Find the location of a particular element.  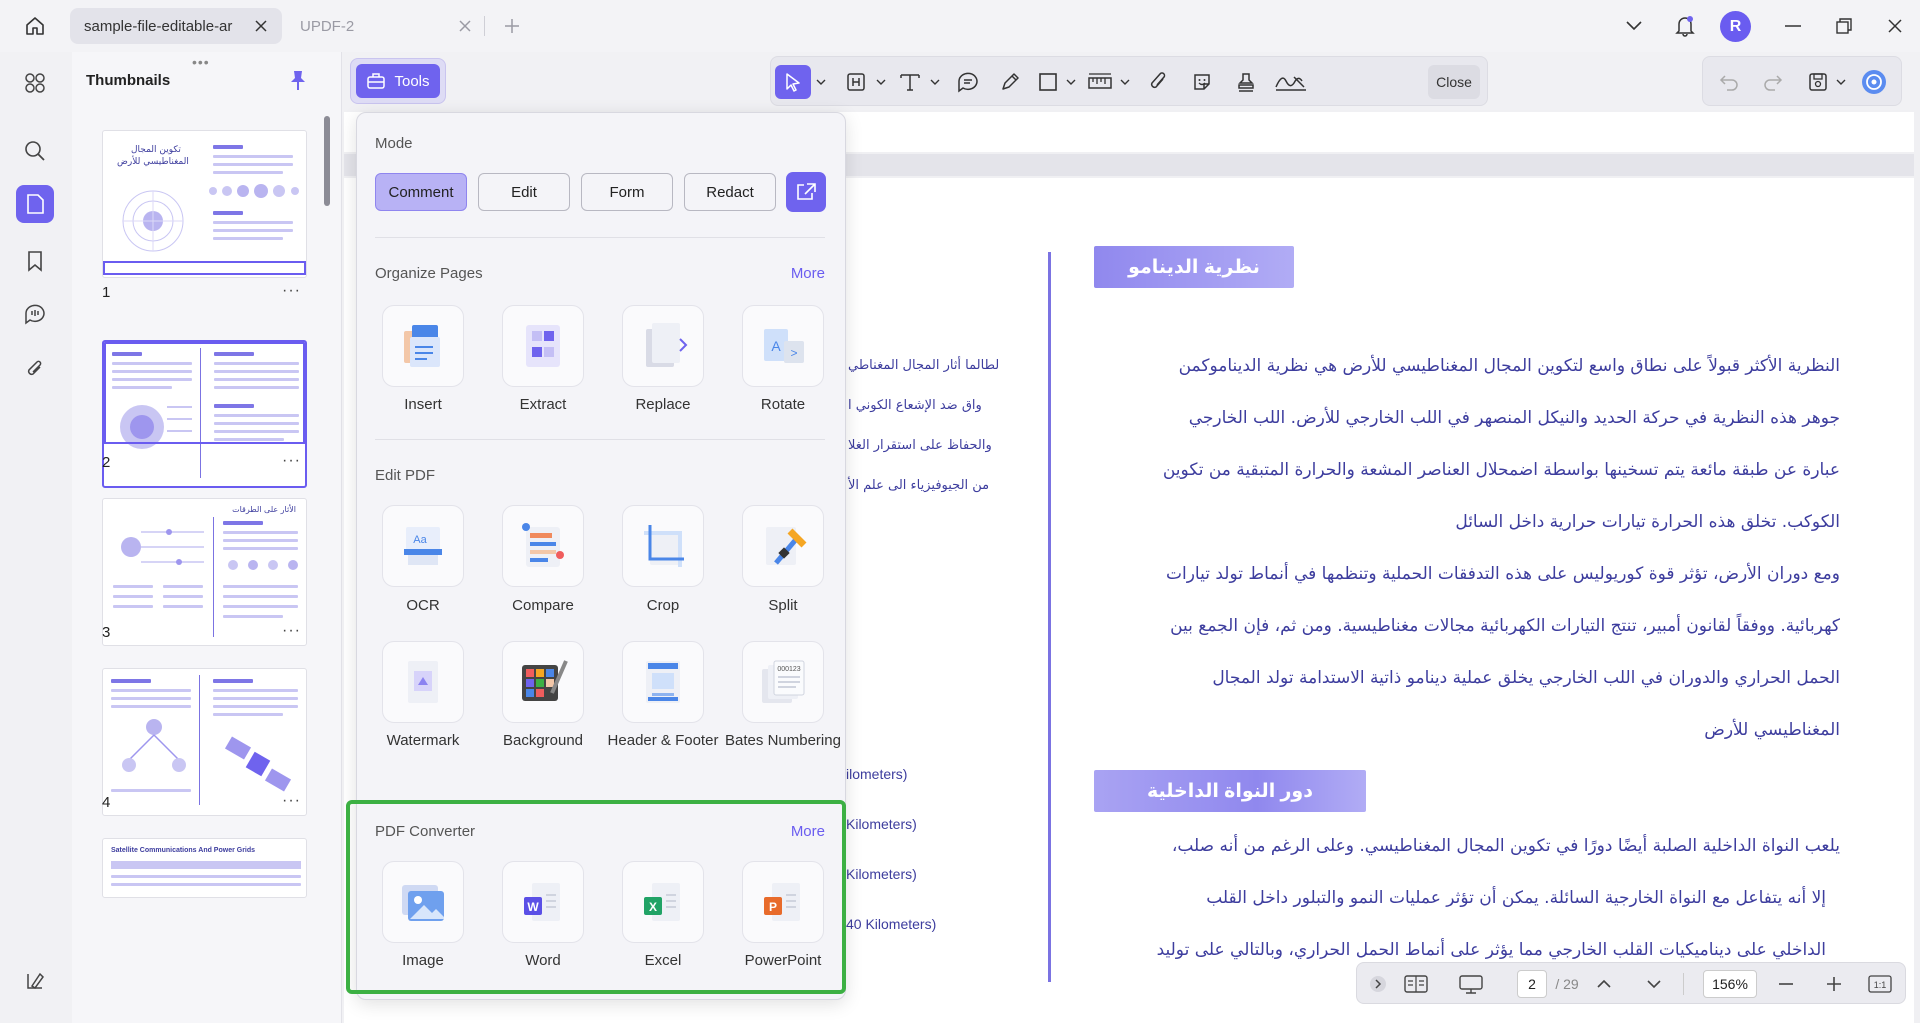

external-link-icon is located at coordinates (806, 191).